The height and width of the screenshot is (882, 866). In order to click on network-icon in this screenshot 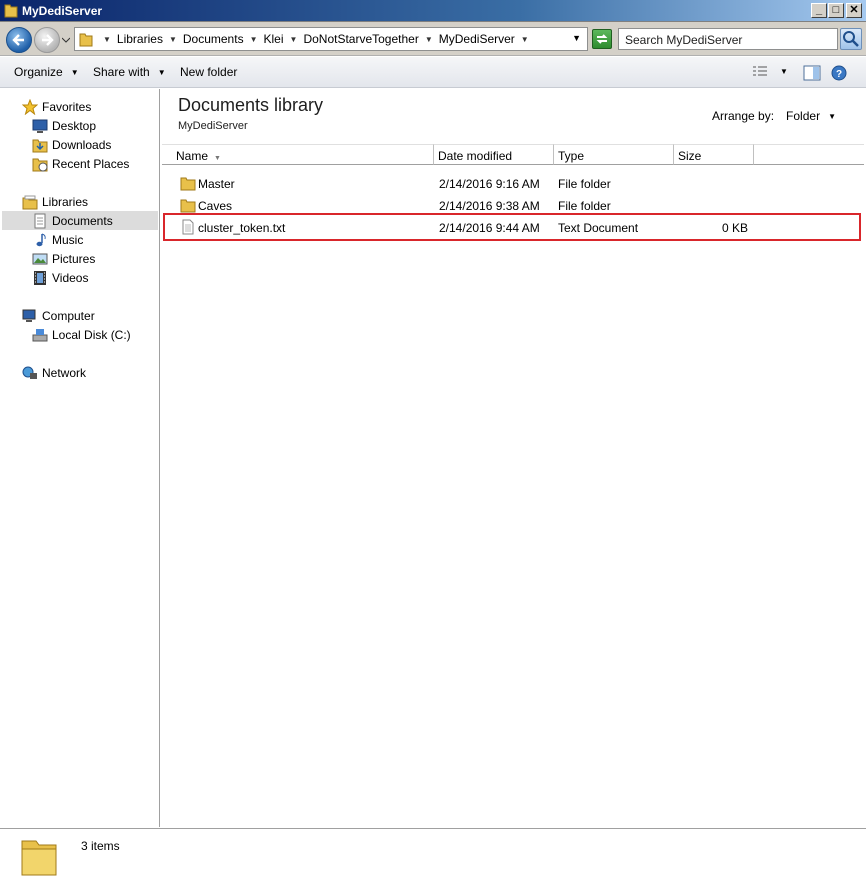, I will do `click(30, 373)`.